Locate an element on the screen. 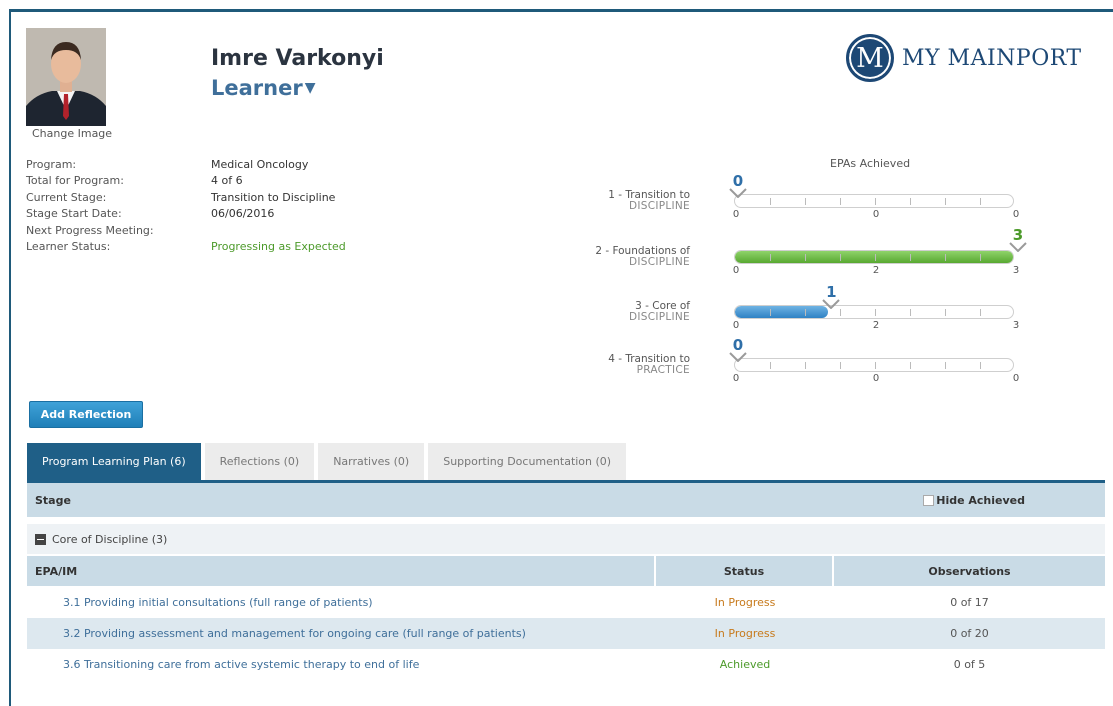 This screenshot has height=706, width=1113. epa-value-marker: 3 is located at coordinates (1018, 240).